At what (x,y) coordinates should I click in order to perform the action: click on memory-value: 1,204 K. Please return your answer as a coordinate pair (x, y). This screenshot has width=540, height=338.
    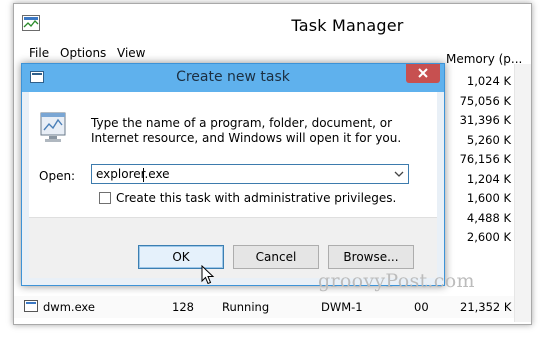
    Looking at the image, I should click on (488, 178).